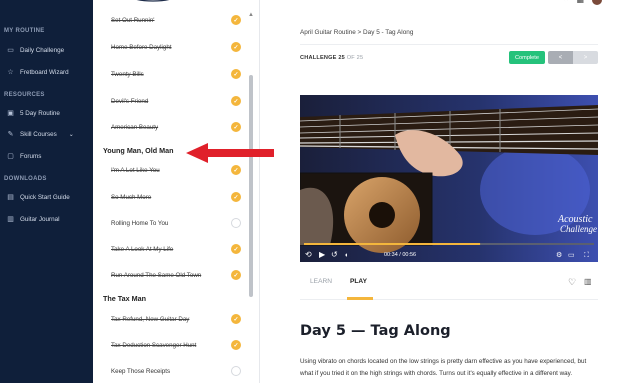 The image size is (640, 383). I want to click on nav-item-fretboard-wizard: ☆ Fretboard Wizard, so click(37, 72).